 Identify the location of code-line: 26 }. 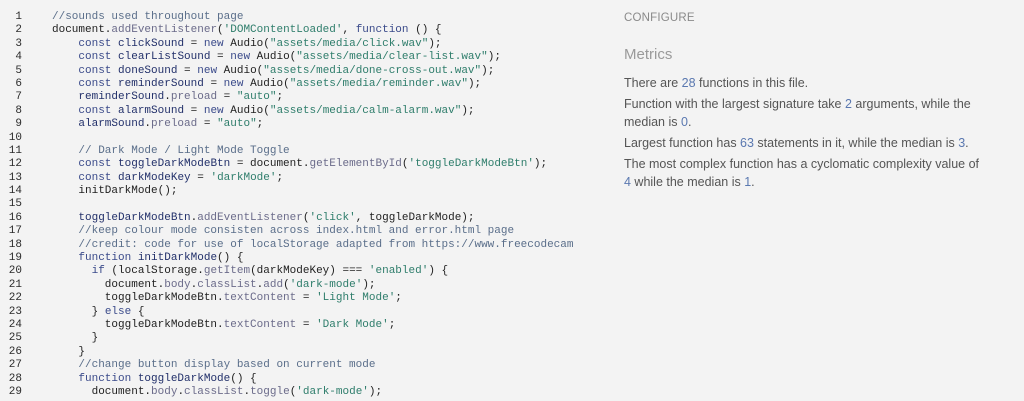
(306, 352).